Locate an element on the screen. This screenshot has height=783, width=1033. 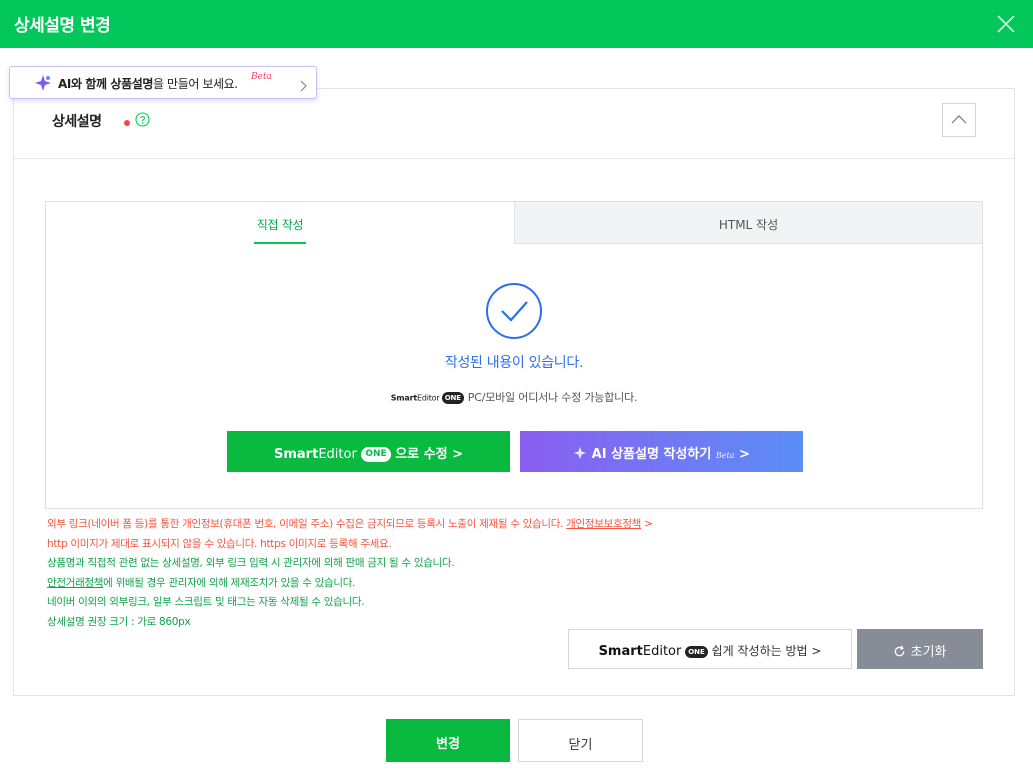
chevron-up-icon is located at coordinates (959, 119).